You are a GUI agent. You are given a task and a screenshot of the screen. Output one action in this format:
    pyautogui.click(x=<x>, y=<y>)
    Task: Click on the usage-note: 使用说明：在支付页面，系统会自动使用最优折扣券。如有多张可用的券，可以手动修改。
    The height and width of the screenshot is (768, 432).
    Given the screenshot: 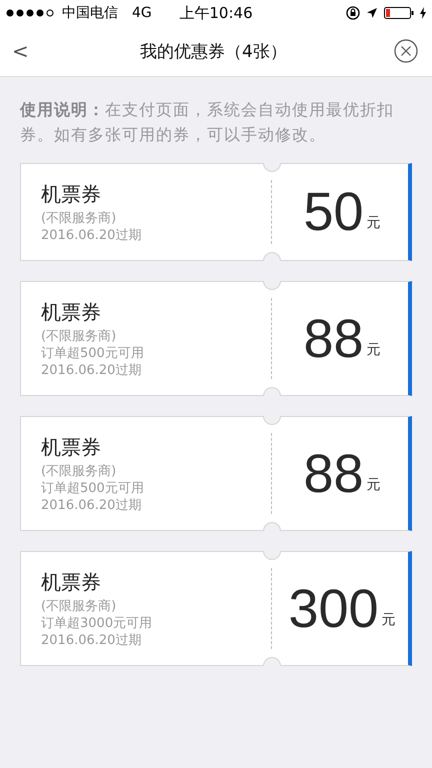 What is the action you would take?
    pyautogui.click(x=207, y=122)
    